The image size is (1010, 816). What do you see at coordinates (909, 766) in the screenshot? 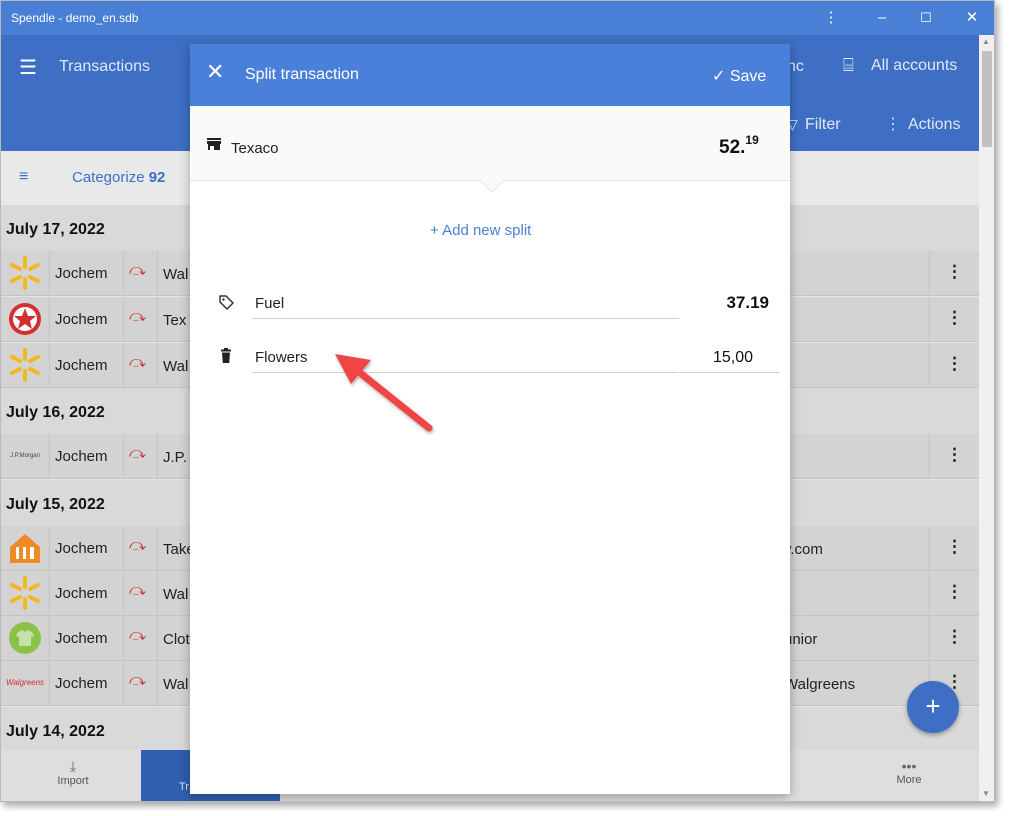
I see `more-dots-icon: •••` at bounding box center [909, 766].